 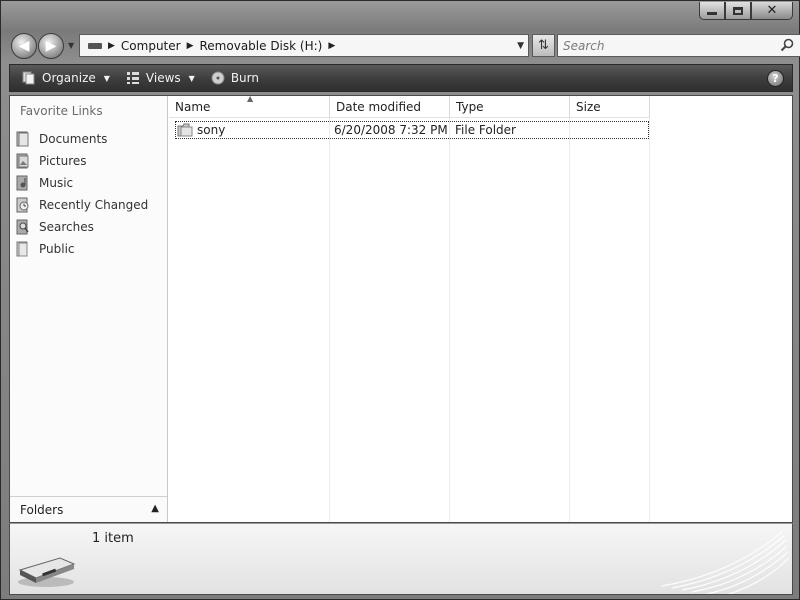 I want to click on details-pane: 1 item, so click(x=401, y=559).